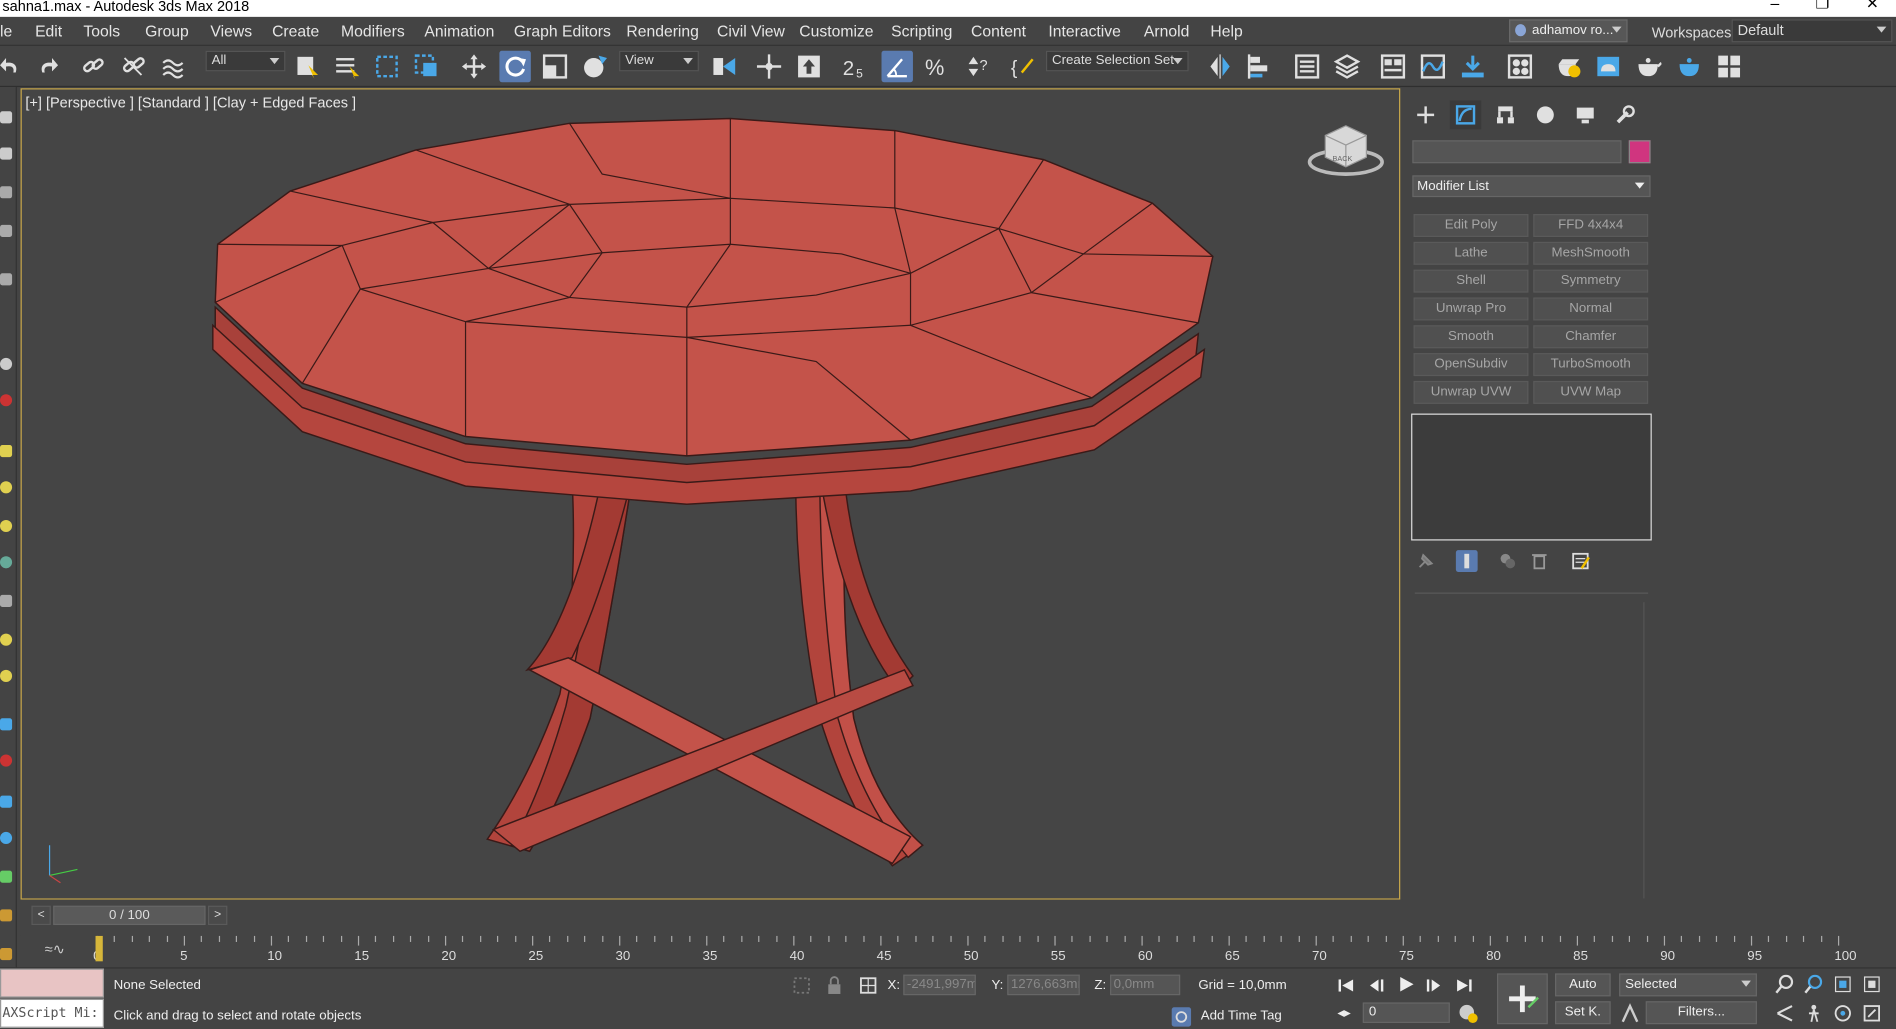  I want to click on current-frame-field: 0, so click(1406, 1012).